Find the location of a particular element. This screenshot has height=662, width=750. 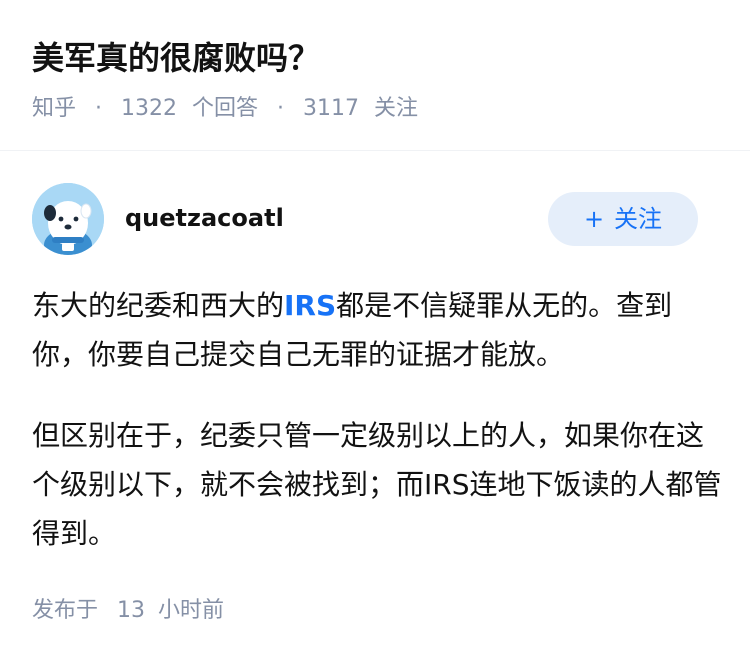

answer-text: 东大的纪委和西大的 is located at coordinates (158, 305).